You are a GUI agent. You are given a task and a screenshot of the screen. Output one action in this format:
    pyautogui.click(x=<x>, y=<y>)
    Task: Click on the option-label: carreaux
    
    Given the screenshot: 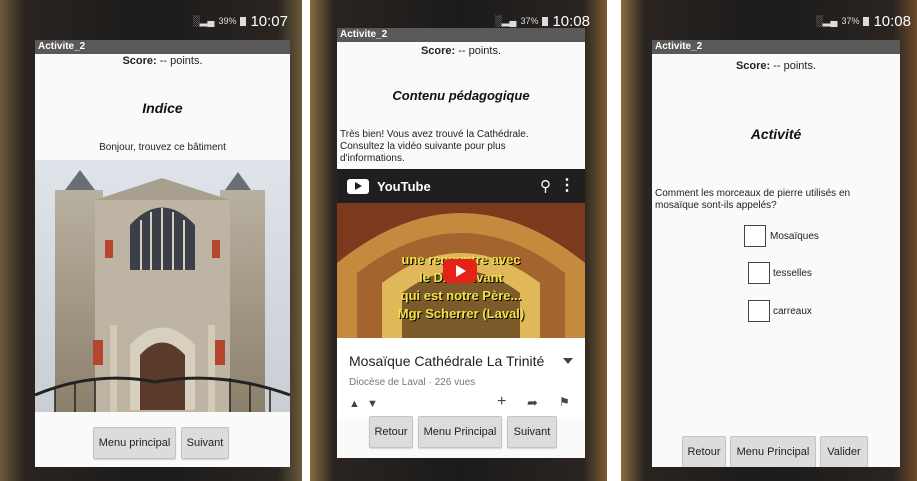 What is the action you would take?
    pyautogui.click(x=792, y=311)
    